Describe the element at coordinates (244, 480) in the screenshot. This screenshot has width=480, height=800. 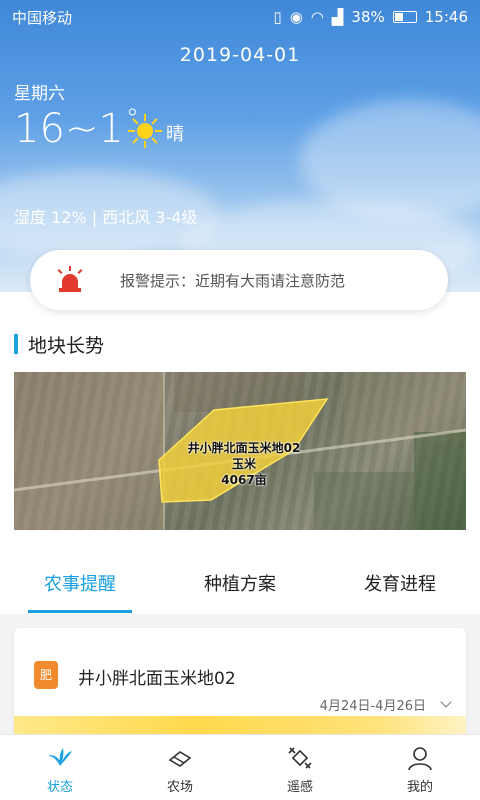
I see `plot-area: 4067亩` at that location.